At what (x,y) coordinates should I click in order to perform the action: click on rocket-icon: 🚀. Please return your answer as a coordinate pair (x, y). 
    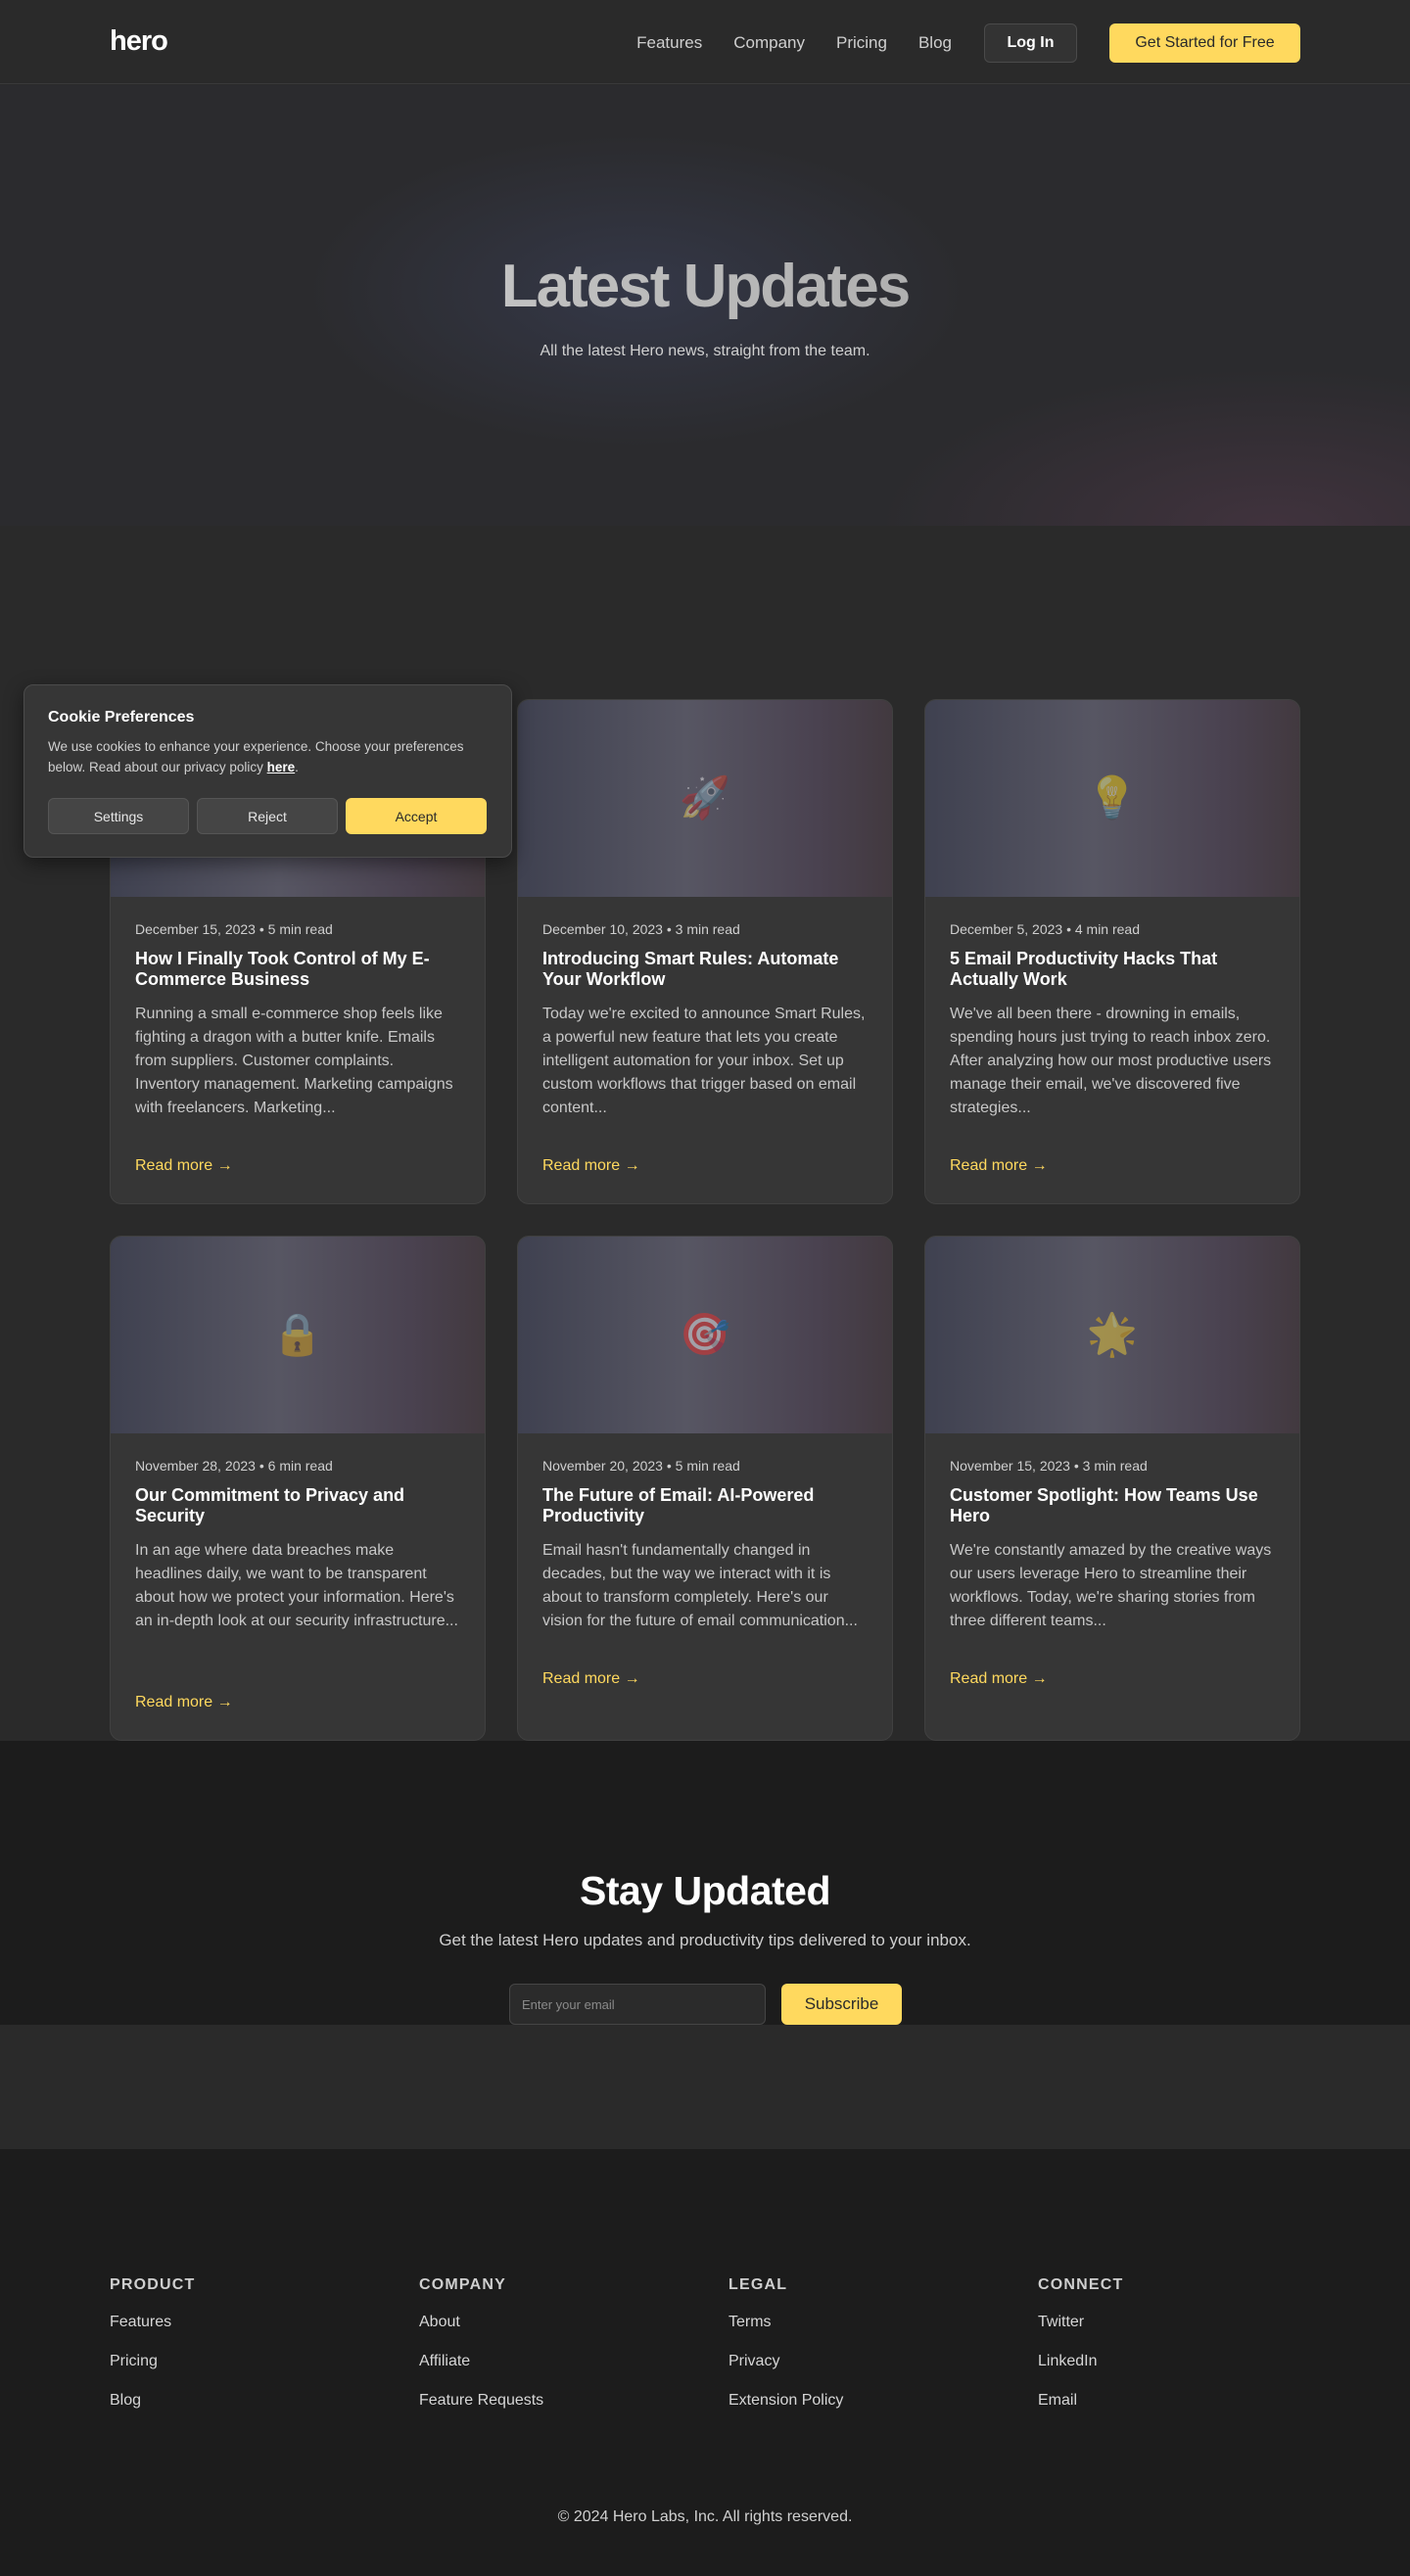
    Looking at the image, I should click on (705, 797).